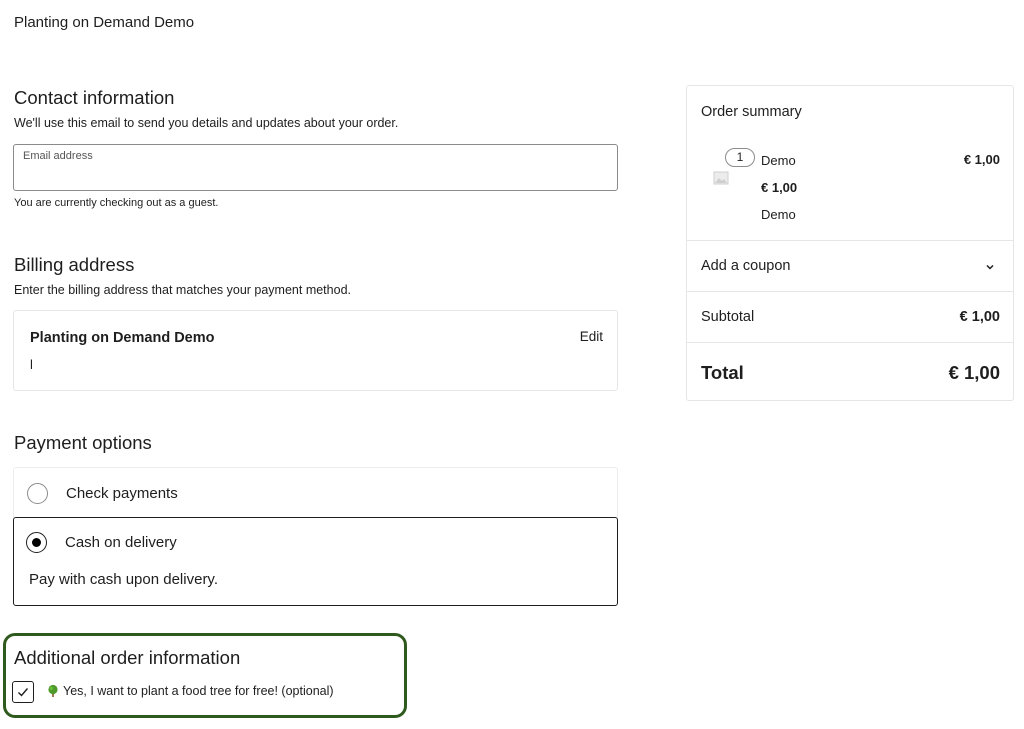 The width and height of the screenshot is (1024, 729). Describe the element at coordinates (31, 364) in the screenshot. I see `billing-address-line: l` at that location.